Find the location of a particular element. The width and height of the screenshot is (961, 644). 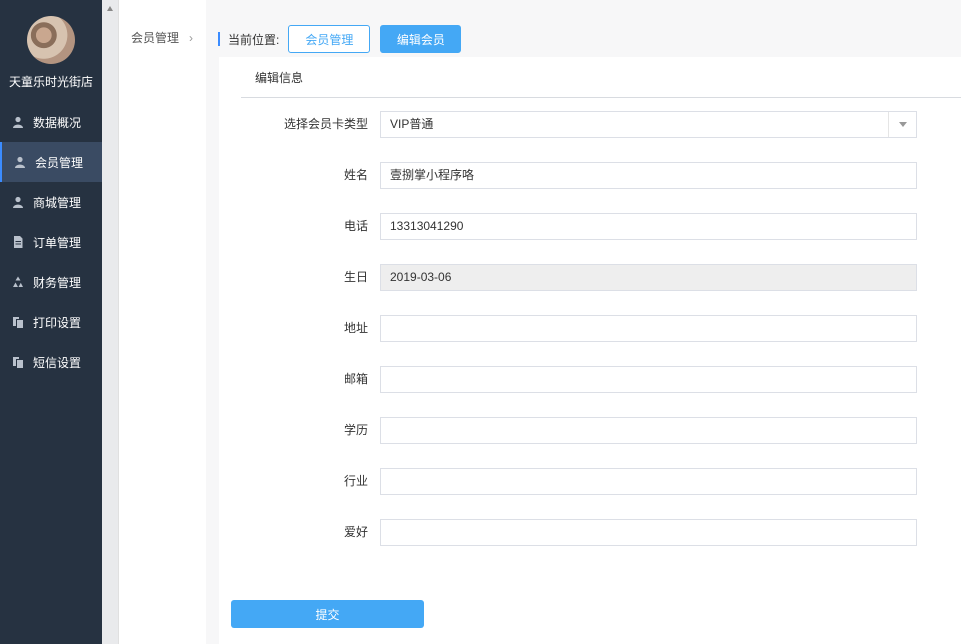

sidebar-item-label: 打印设置 is located at coordinates (57, 322).